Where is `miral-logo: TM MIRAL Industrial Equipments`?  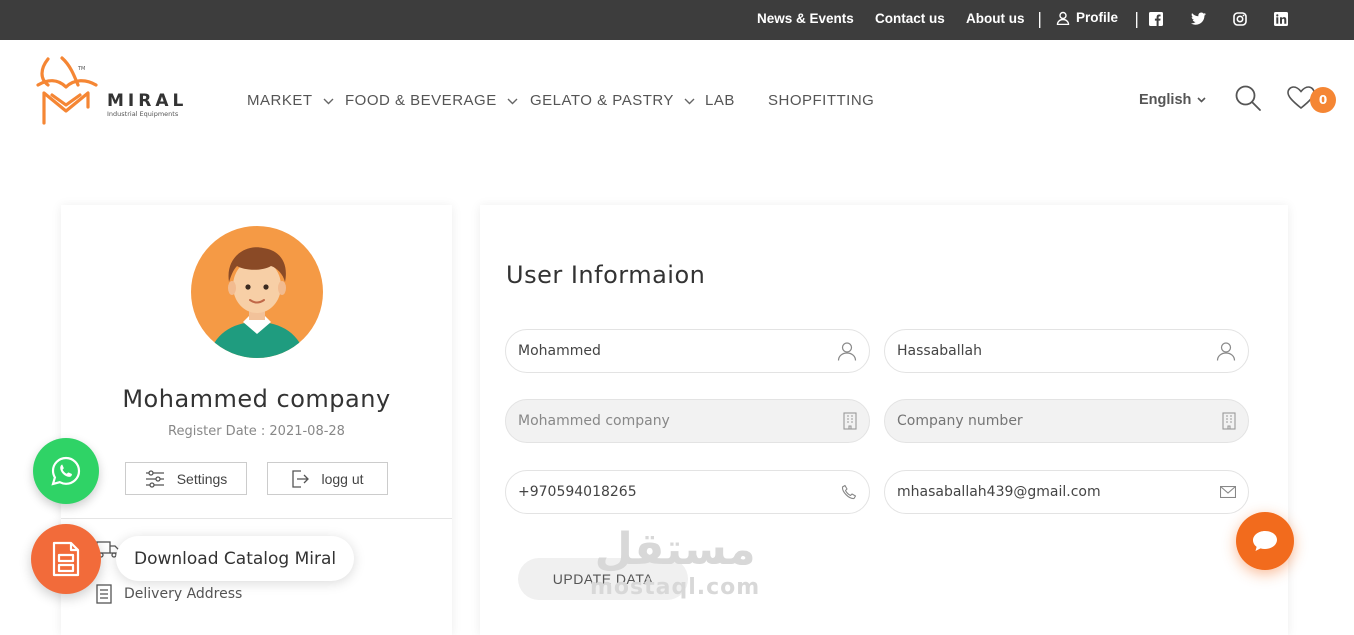 miral-logo: TM MIRAL Industrial Equipments is located at coordinates (114, 91).